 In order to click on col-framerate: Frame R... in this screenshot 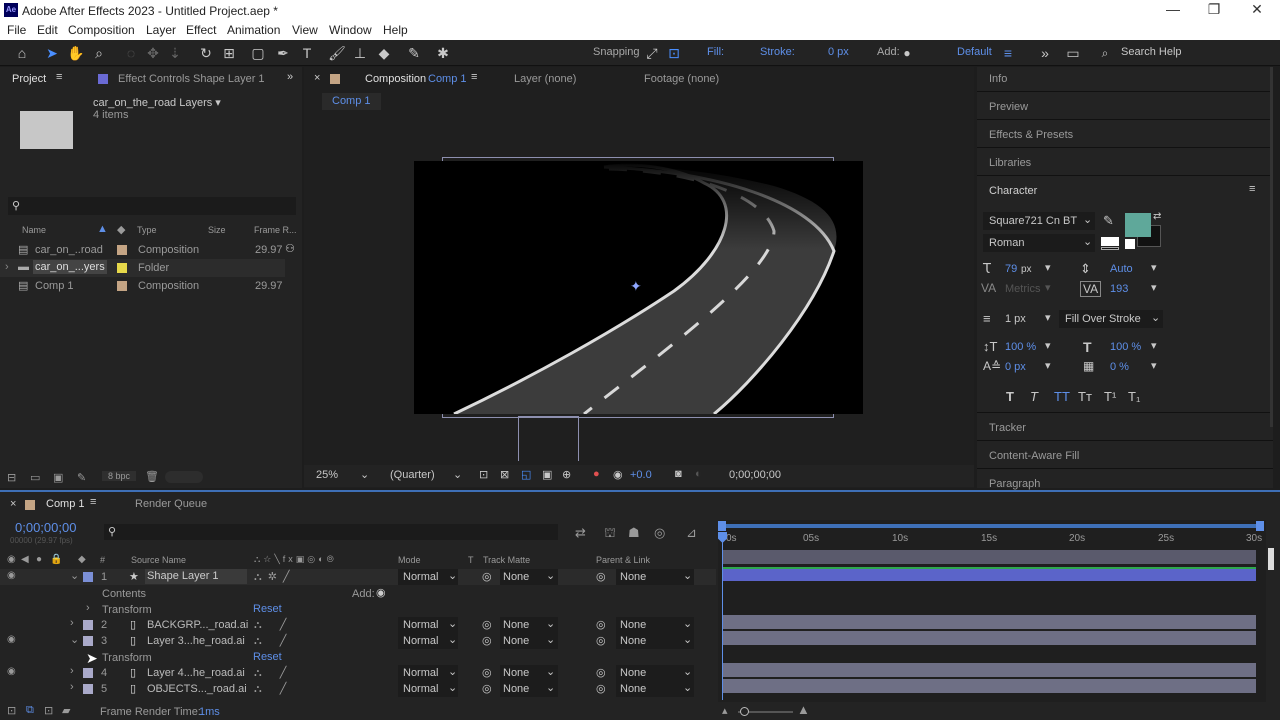, I will do `click(275, 230)`.